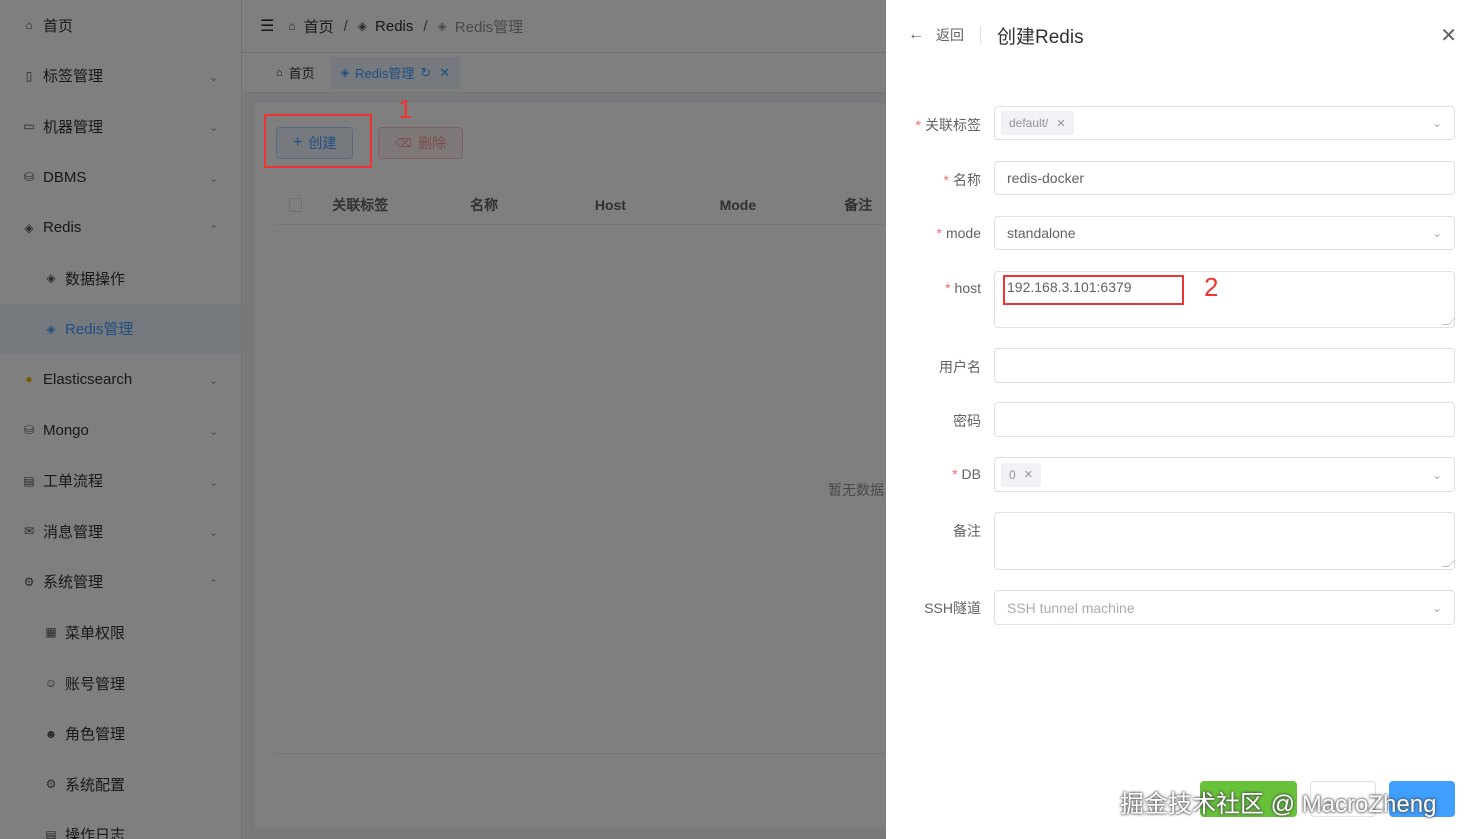 This screenshot has width=1477, height=839. What do you see at coordinates (950, 35) in the screenshot?
I see `back-label: 返回` at bounding box center [950, 35].